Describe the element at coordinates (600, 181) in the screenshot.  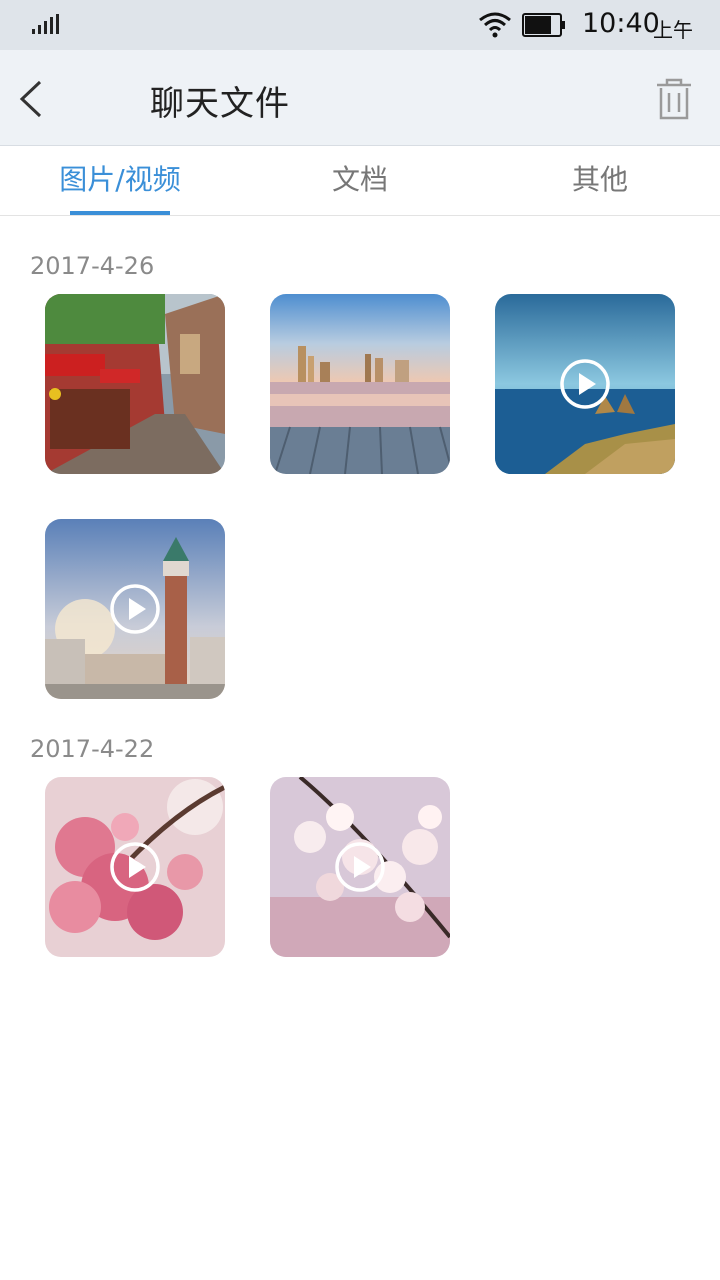
I see `tab-other: 其他` at that location.